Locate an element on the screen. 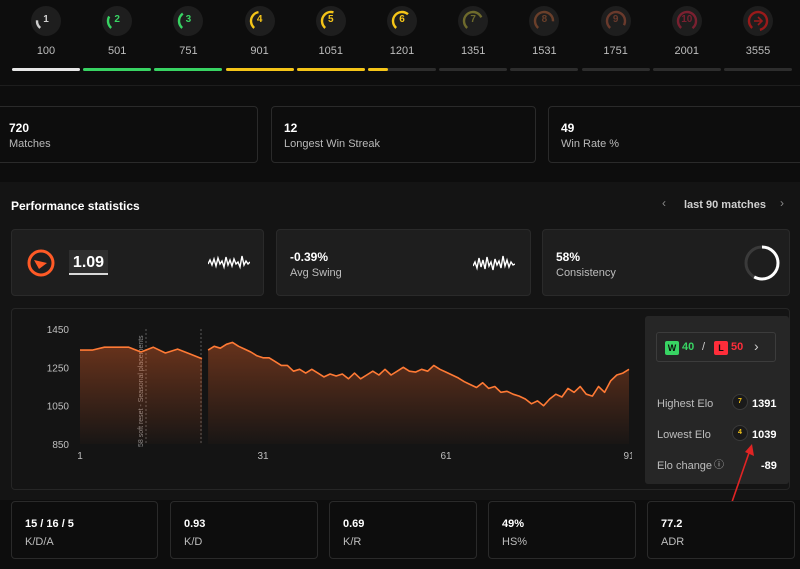  win-streak-card: 12 Longest Win Streak is located at coordinates (403, 134).